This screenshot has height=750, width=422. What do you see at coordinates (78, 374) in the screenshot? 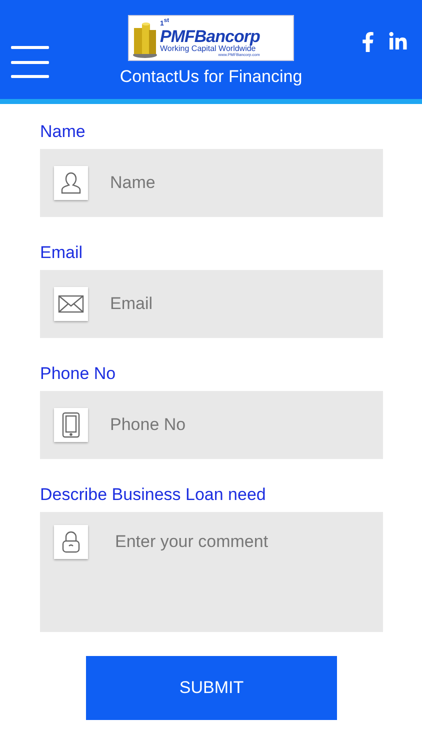
I see `field-label: Phone No` at bounding box center [78, 374].